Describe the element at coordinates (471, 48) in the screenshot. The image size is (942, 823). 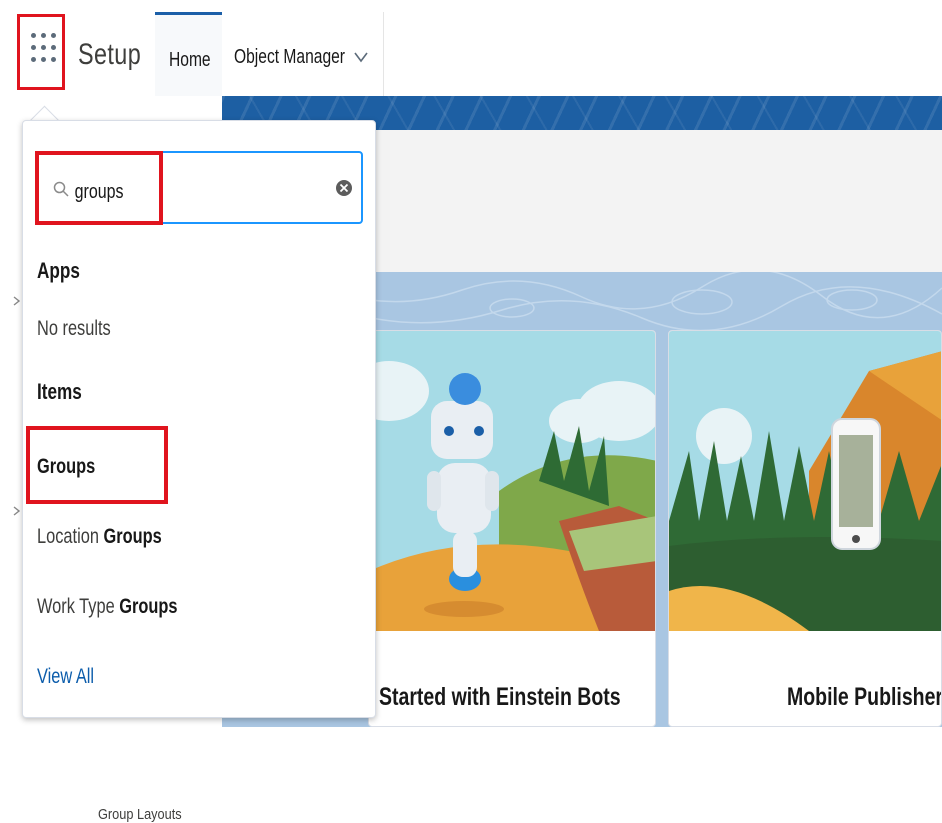
I see `global-header: Setup Home Object Manager` at that location.